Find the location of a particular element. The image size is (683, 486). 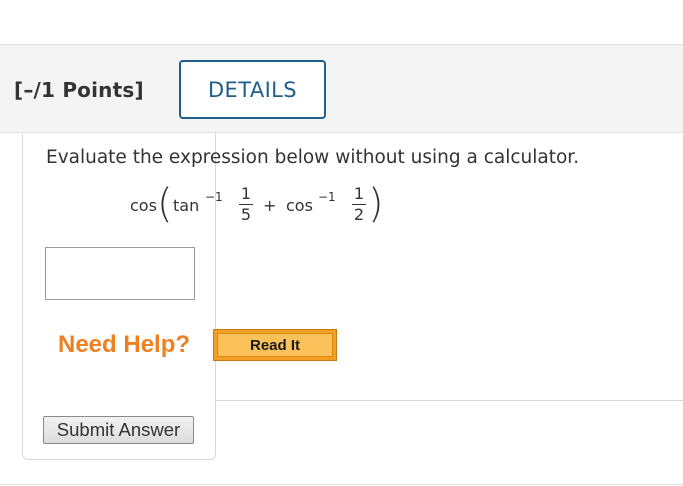

right-paren: ) is located at coordinates (376, 204).